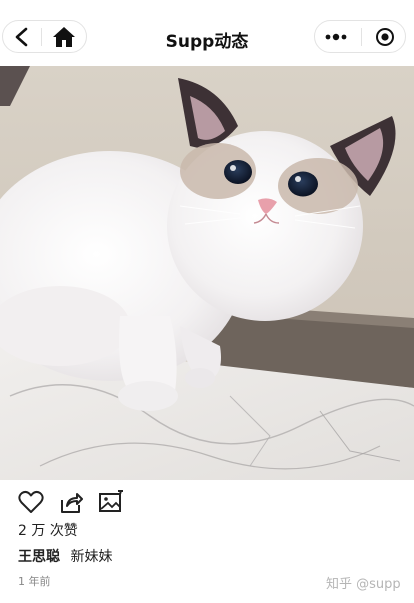 Image resolution: width=414 pixels, height=603 pixels. Describe the element at coordinates (65, 556) in the screenshot. I see `post-caption: 王思聪 新妹妹` at that location.